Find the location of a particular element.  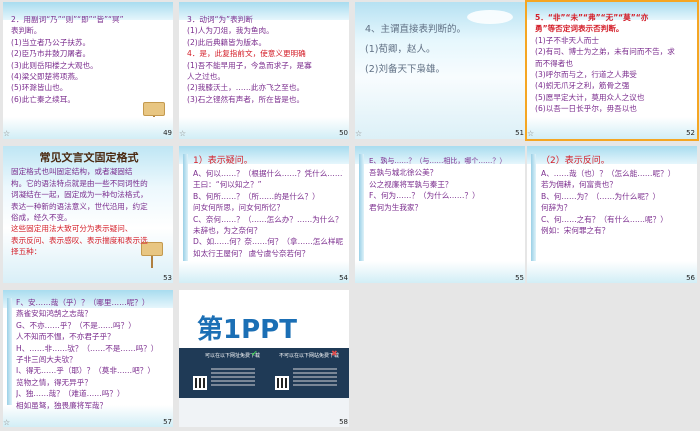

slide-text-line: A、何以……？（根据什么……？凭什么……？） is located at coordinates (268, 173).